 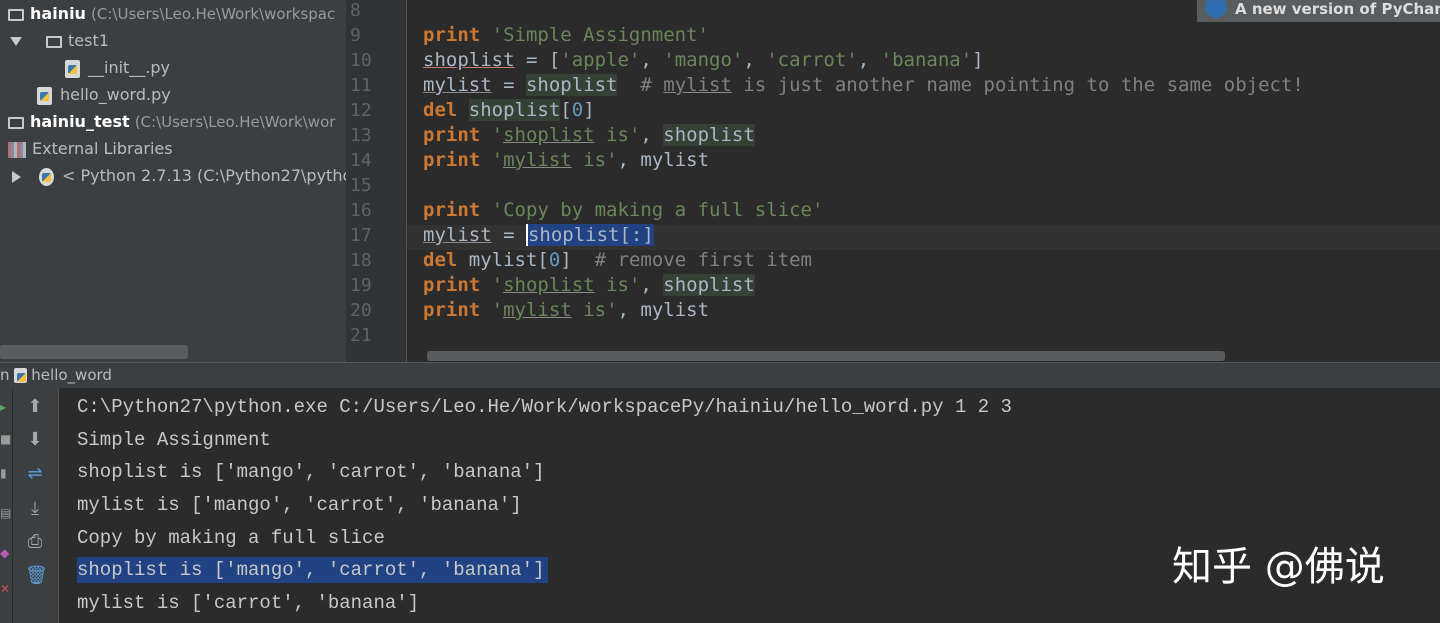 I want to click on tree-item-label: External Libraries, so click(x=102, y=148).